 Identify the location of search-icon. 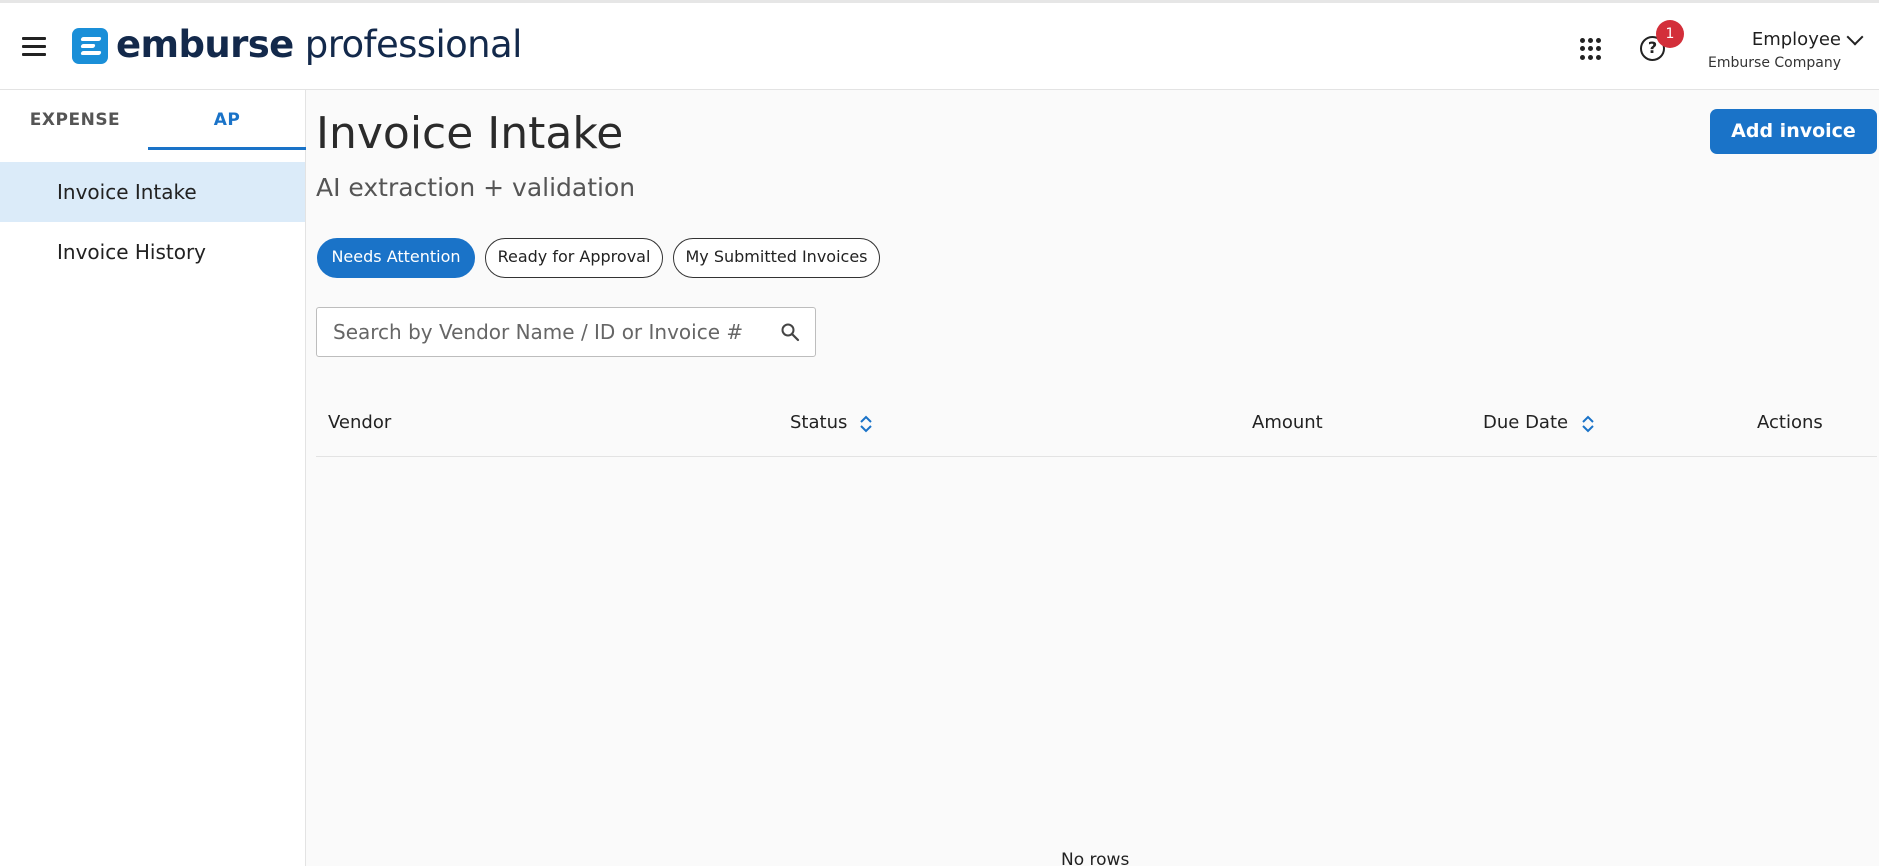
(790, 332).